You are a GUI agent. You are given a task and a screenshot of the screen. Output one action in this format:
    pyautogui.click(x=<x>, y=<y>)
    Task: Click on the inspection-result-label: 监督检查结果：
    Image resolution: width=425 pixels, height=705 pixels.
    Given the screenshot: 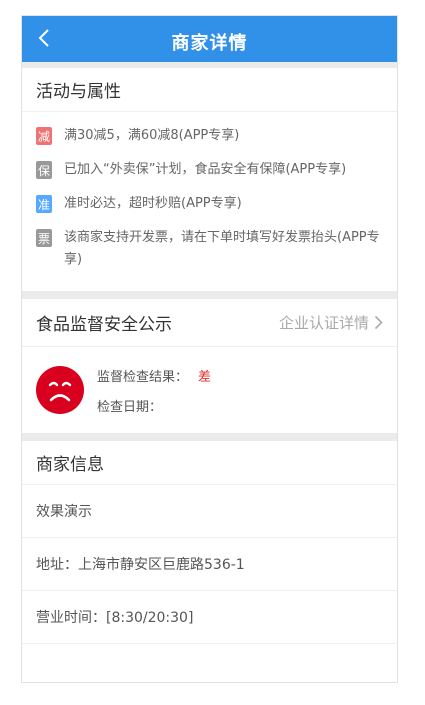 What is the action you would take?
    pyautogui.click(x=143, y=377)
    